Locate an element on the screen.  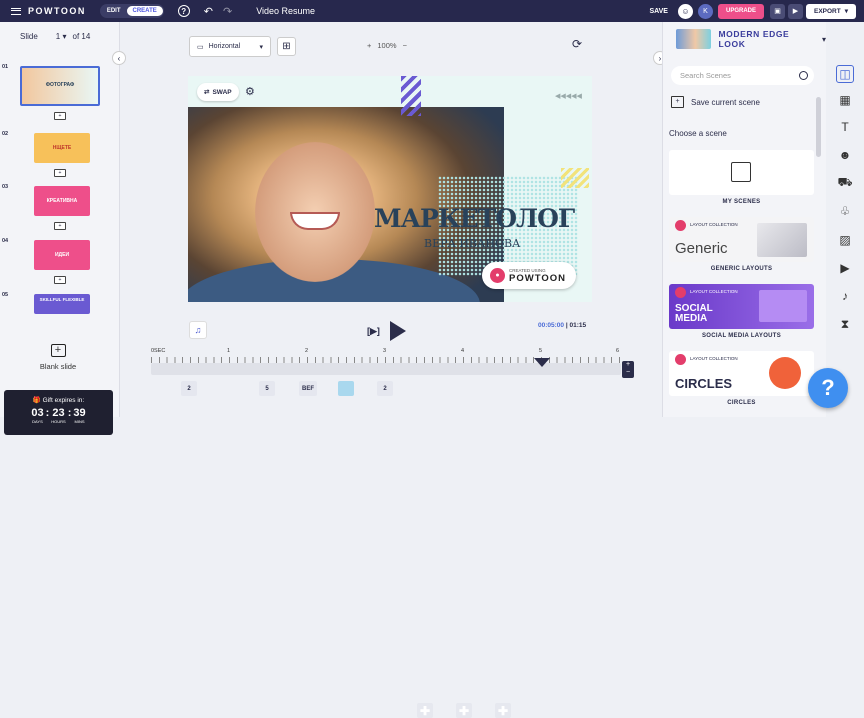
help-icon: ? is located at coordinates (183, 11).